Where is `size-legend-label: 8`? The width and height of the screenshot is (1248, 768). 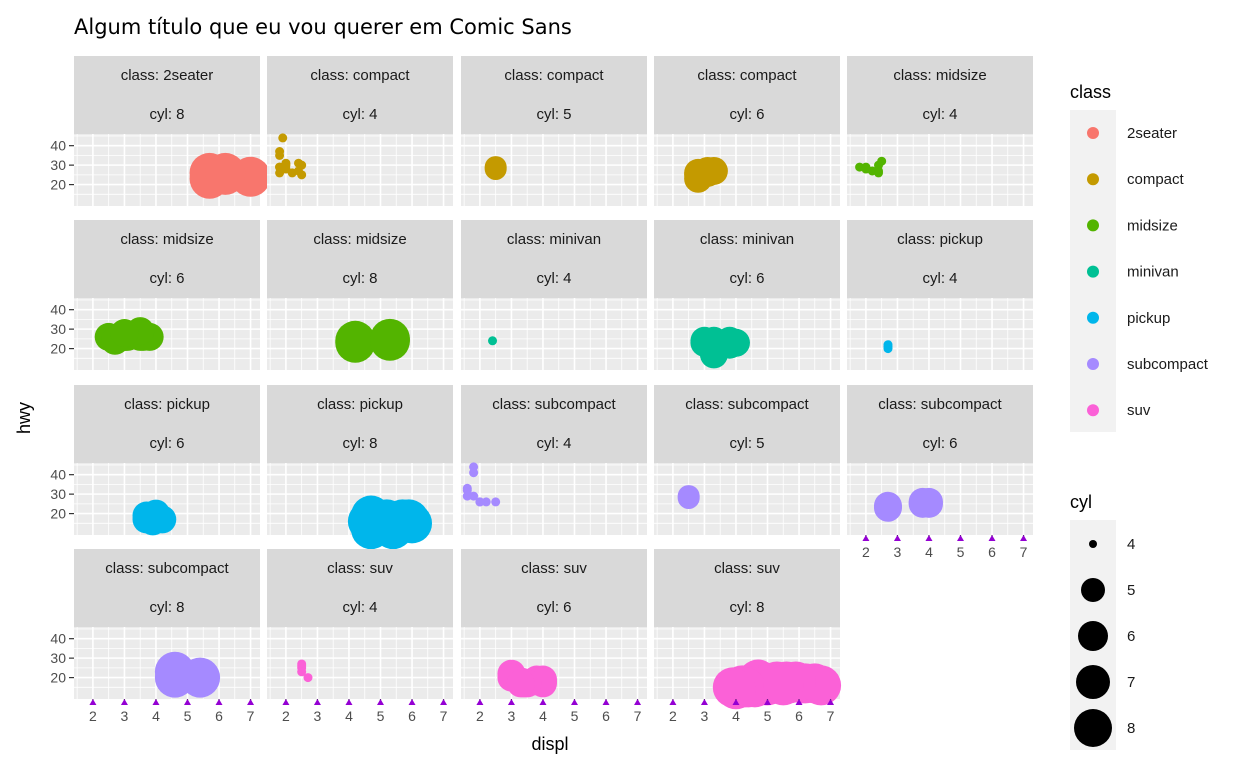
size-legend-label: 8 is located at coordinates (1131, 728).